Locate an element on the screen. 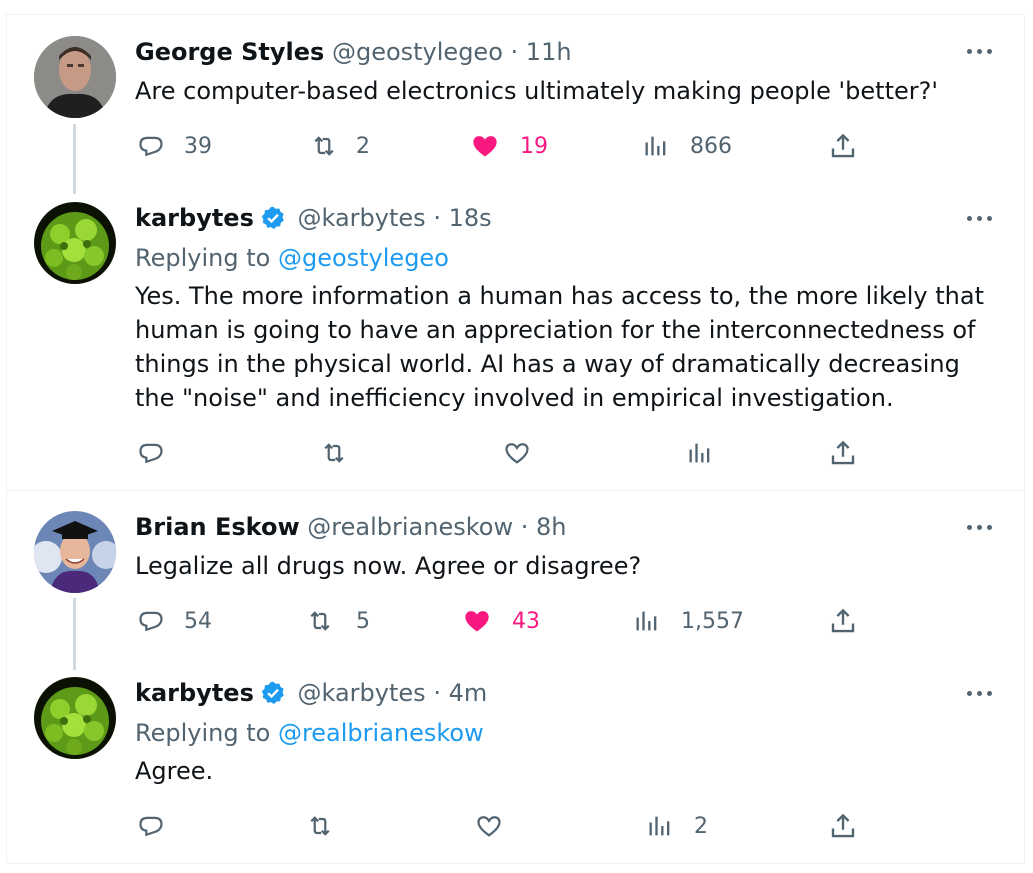 The image size is (1033, 873). reply-button: 39 is located at coordinates (174, 146).